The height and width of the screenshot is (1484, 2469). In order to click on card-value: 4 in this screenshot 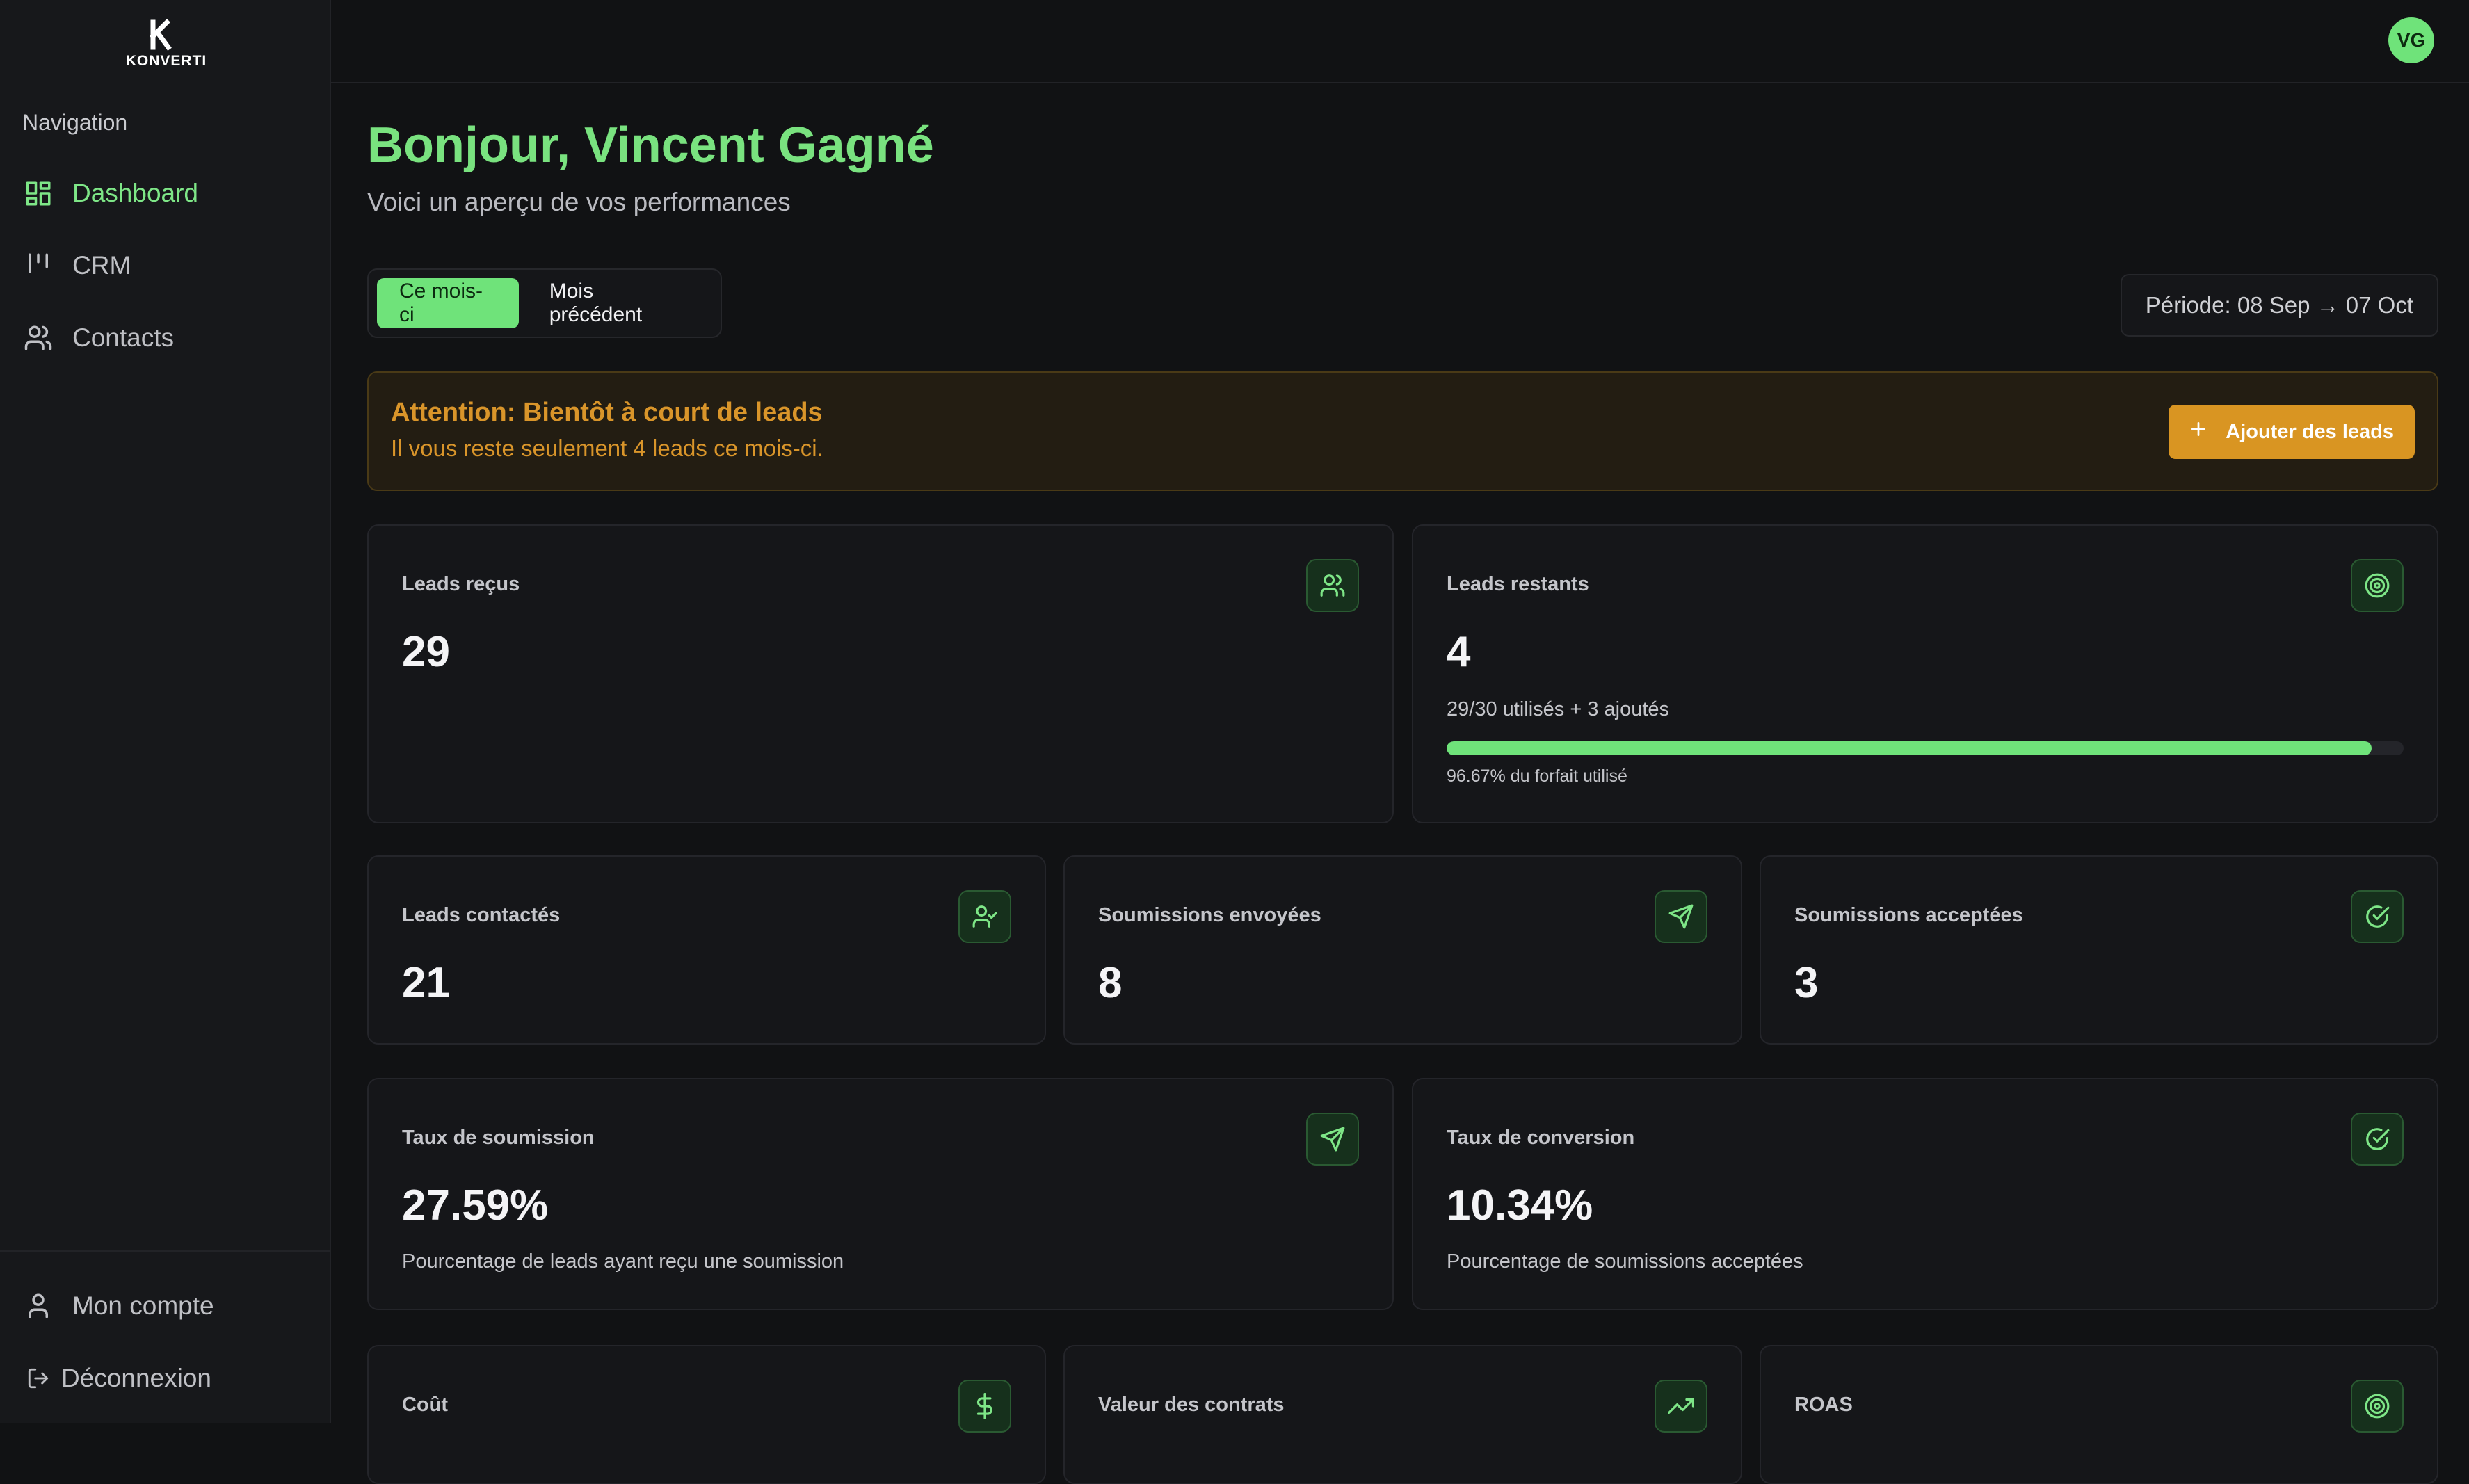, I will do `click(1459, 652)`.